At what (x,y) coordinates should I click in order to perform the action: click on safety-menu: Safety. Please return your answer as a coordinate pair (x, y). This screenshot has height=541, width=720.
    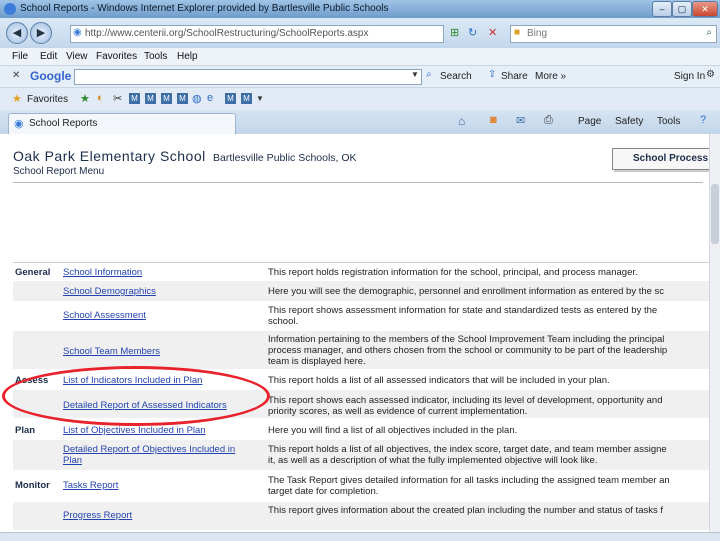
    Looking at the image, I should click on (629, 121).